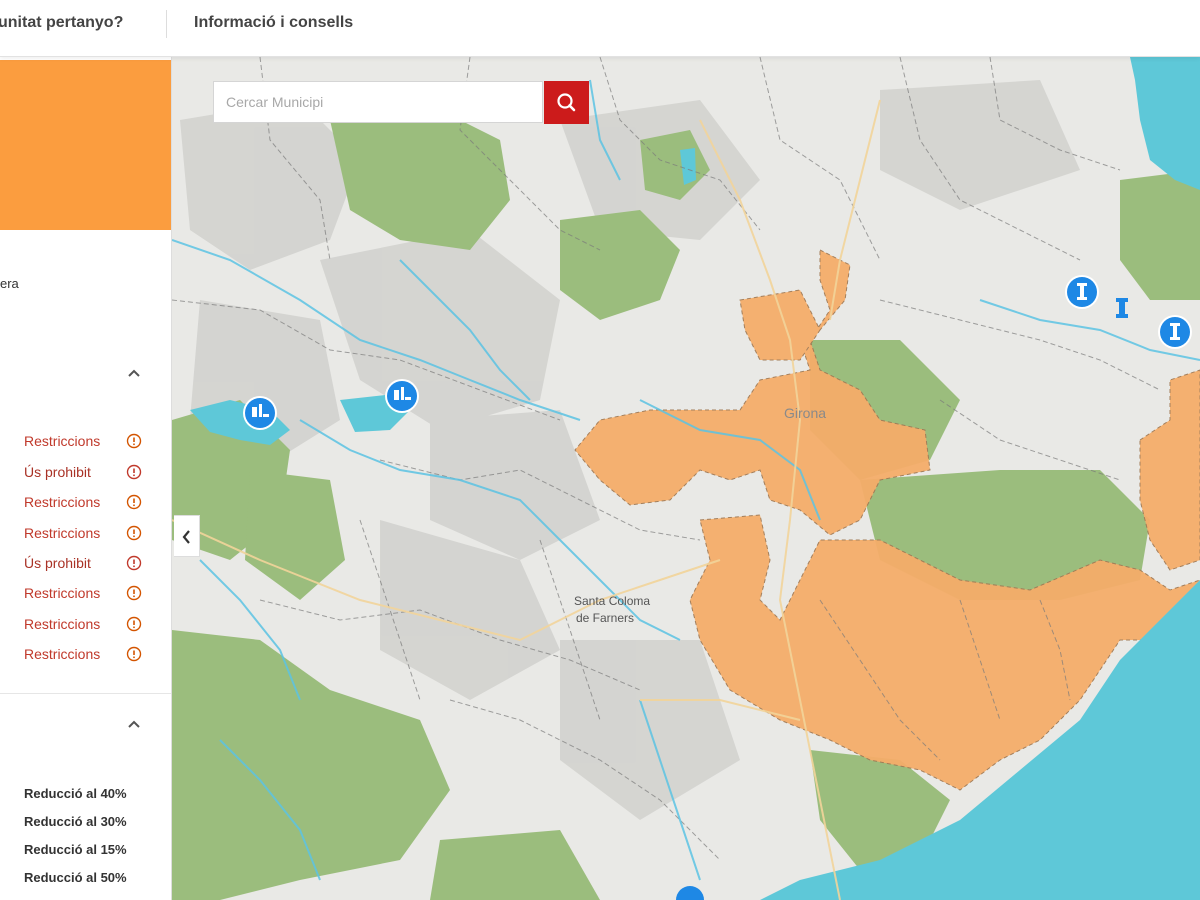 This screenshot has height=900, width=1200. Describe the element at coordinates (600, 28) in the screenshot. I see `top-navigation: unitat pertanyo? Informació i consells` at that location.